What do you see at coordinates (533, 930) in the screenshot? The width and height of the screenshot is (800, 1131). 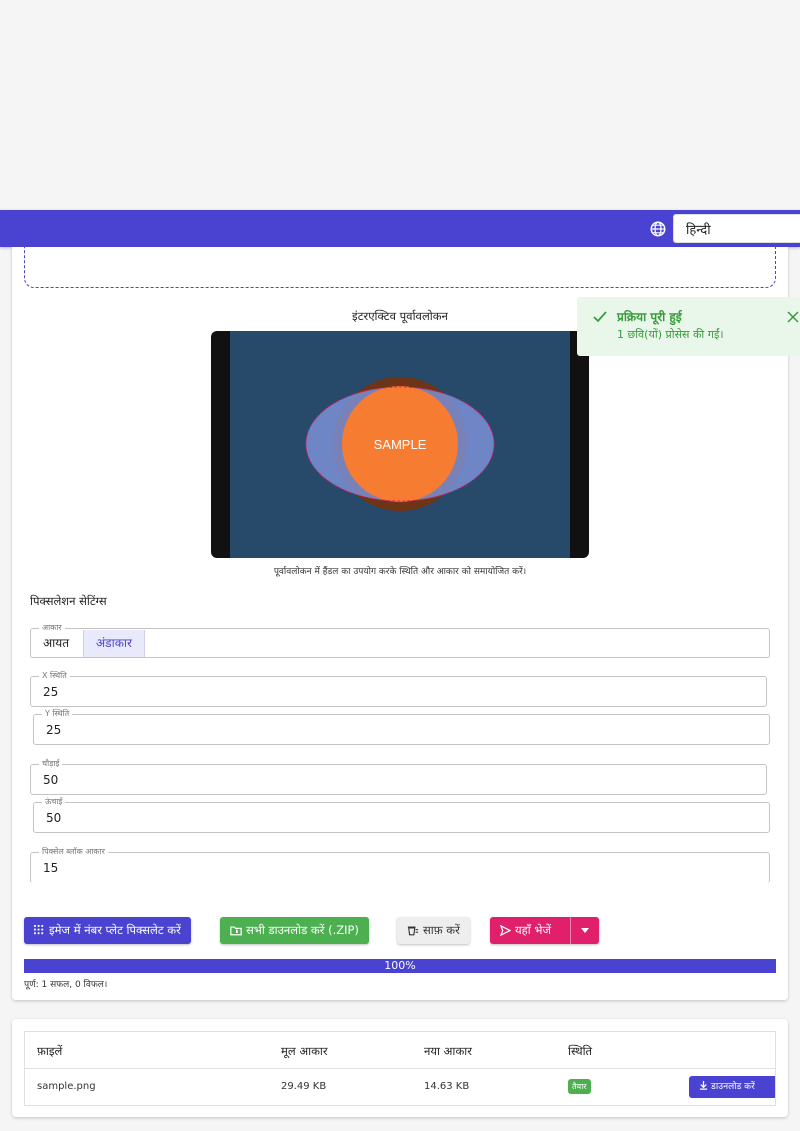 I see `send-here-label: यहाँ भेजें` at bounding box center [533, 930].